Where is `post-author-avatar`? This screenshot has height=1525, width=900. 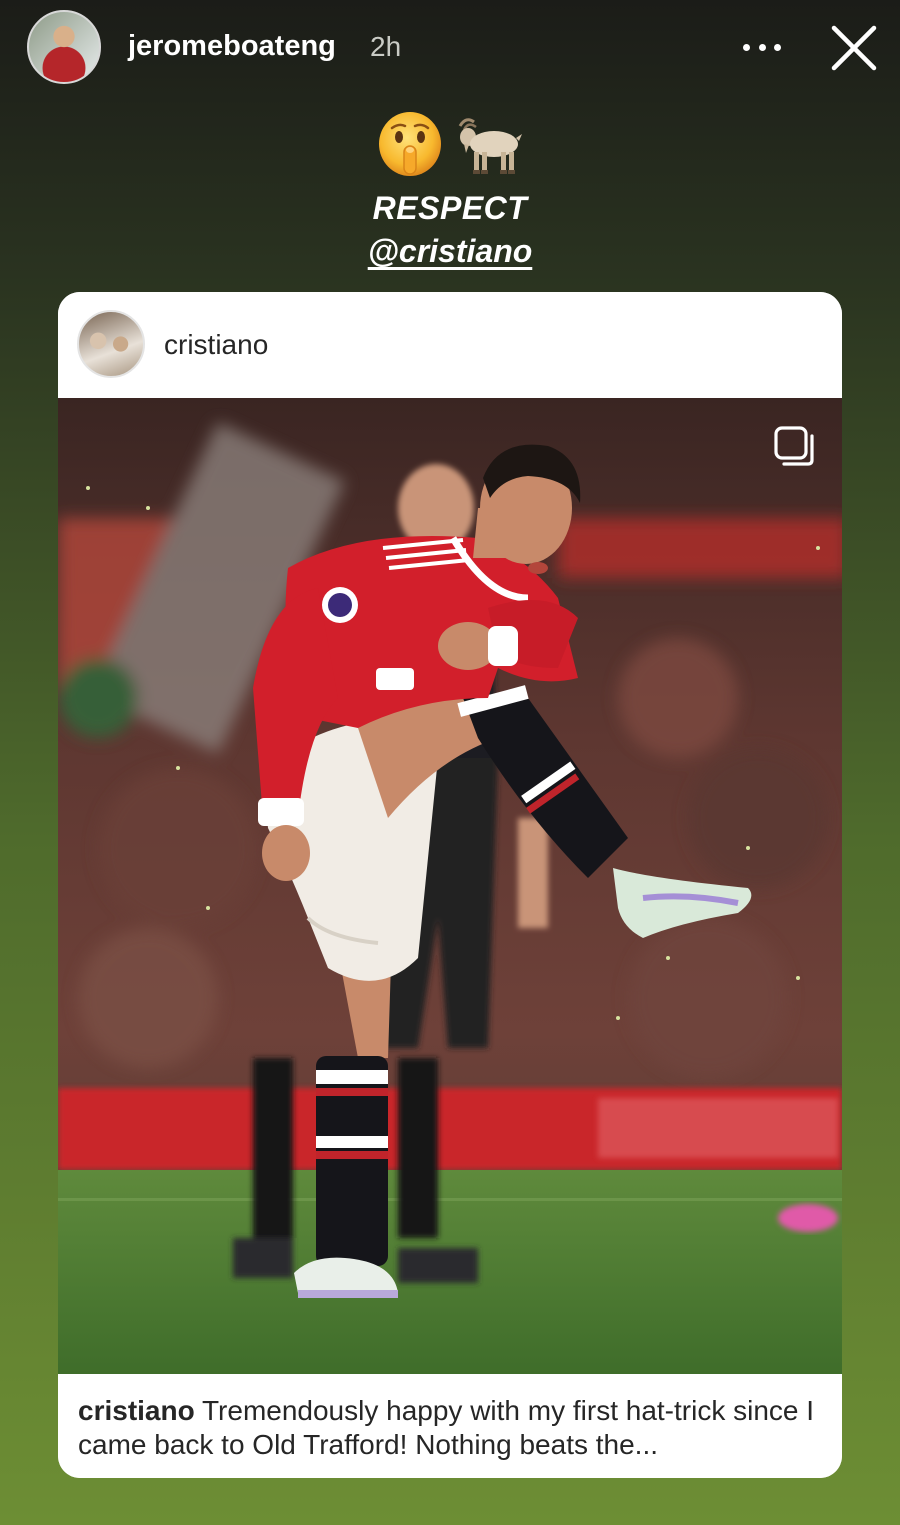 post-author-avatar is located at coordinates (111, 344).